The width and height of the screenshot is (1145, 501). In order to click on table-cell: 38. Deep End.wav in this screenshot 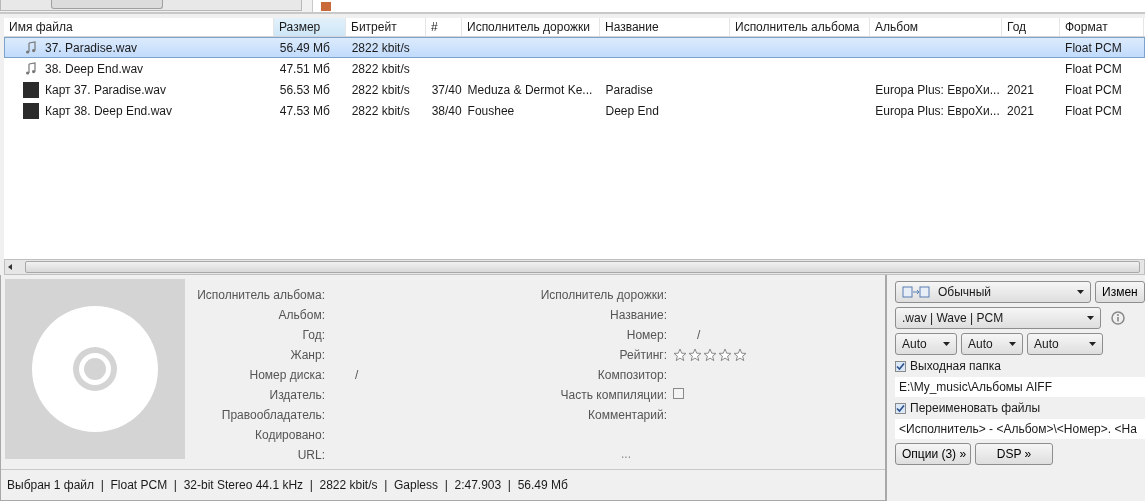, I will do `click(94, 68)`.